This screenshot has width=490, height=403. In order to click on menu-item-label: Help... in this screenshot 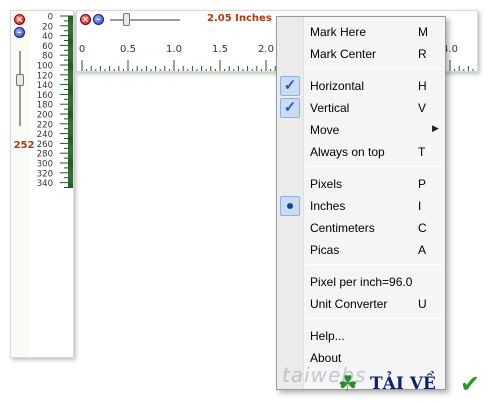, I will do `click(327, 336)`.